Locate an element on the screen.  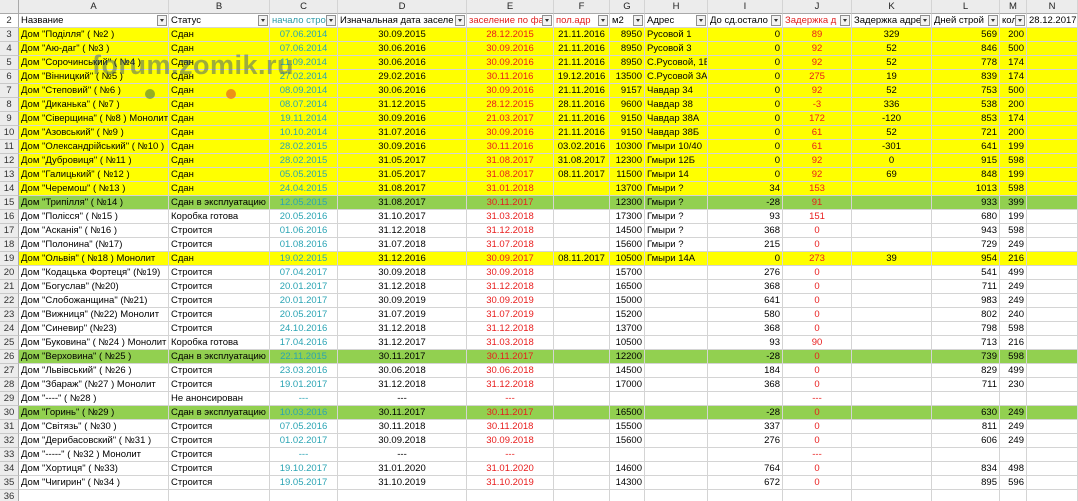
cell-k: 52 is located at coordinates (892, 91).